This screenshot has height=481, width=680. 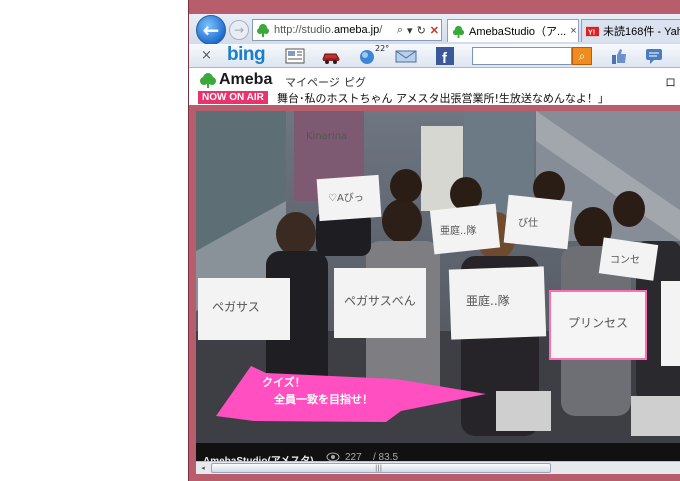 What do you see at coordinates (235, 80) in the screenshot?
I see `ameba-logo: Ameba` at bounding box center [235, 80].